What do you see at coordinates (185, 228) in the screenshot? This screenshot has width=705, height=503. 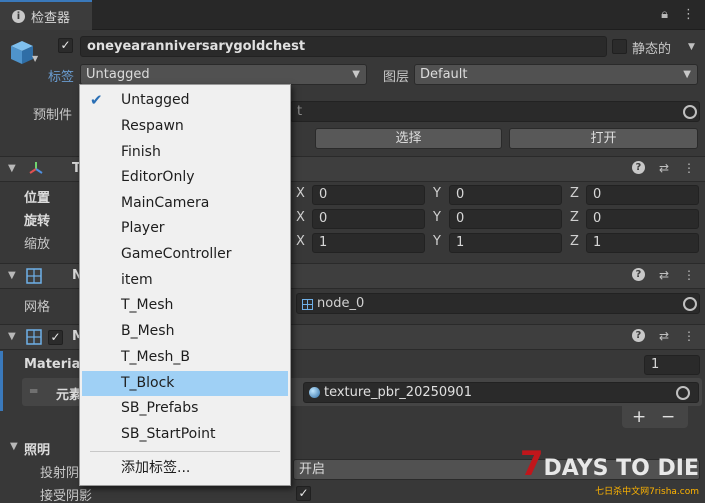 I see `tag-menu-item-player: Player` at bounding box center [185, 228].